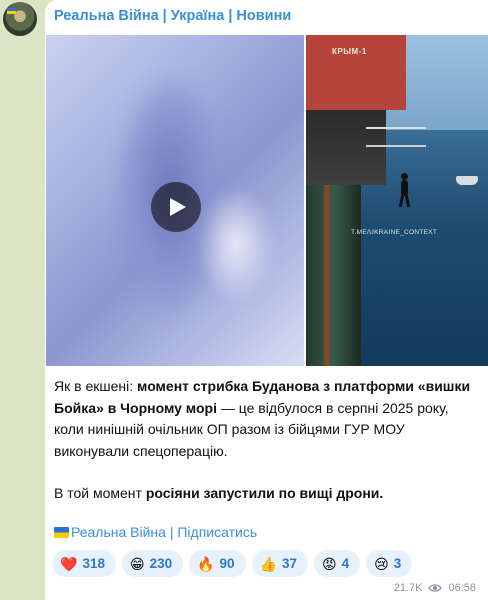 This screenshot has height=600, width=488. I want to click on subscribe-link-label: Реальна Війна | Підписатись, so click(164, 532).